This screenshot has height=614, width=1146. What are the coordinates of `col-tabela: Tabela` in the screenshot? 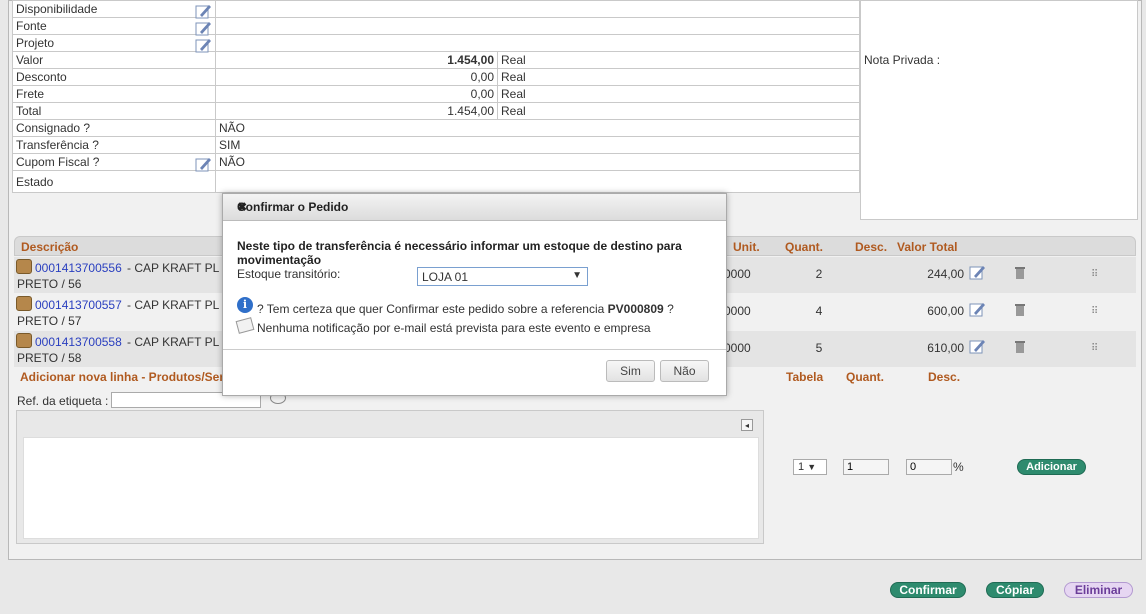 It's located at (805, 377).